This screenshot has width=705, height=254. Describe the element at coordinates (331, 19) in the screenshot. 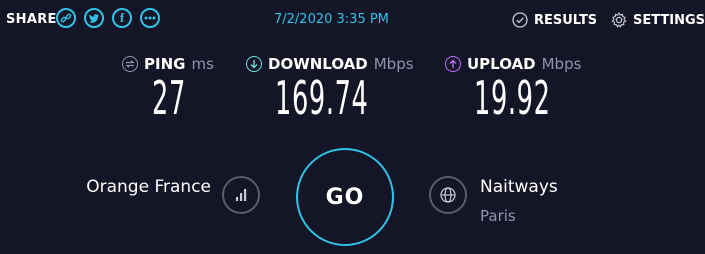

I see `test-timestamp: 7/2/2020 3:35 PM` at that location.